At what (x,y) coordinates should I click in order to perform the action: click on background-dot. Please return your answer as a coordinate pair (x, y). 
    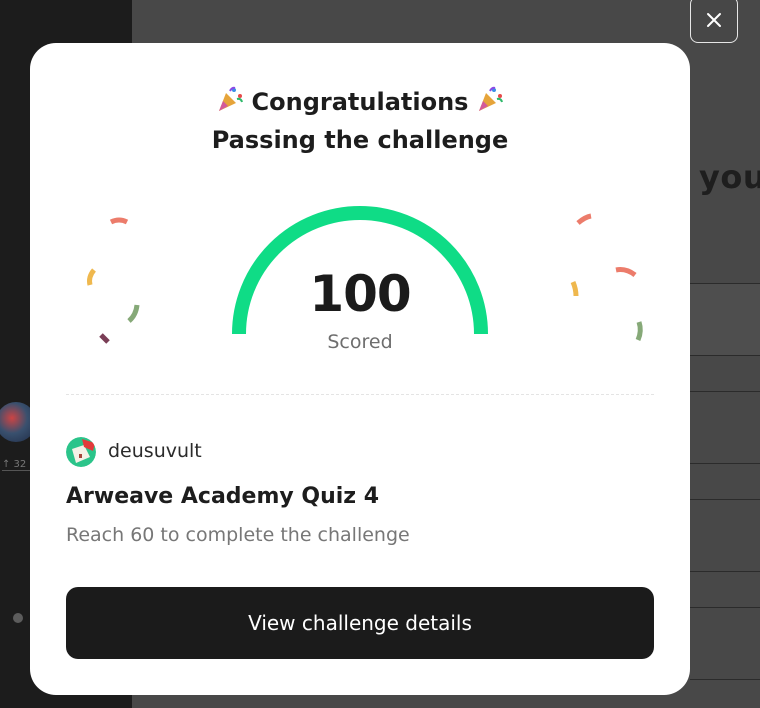
    Looking at the image, I should click on (18, 618).